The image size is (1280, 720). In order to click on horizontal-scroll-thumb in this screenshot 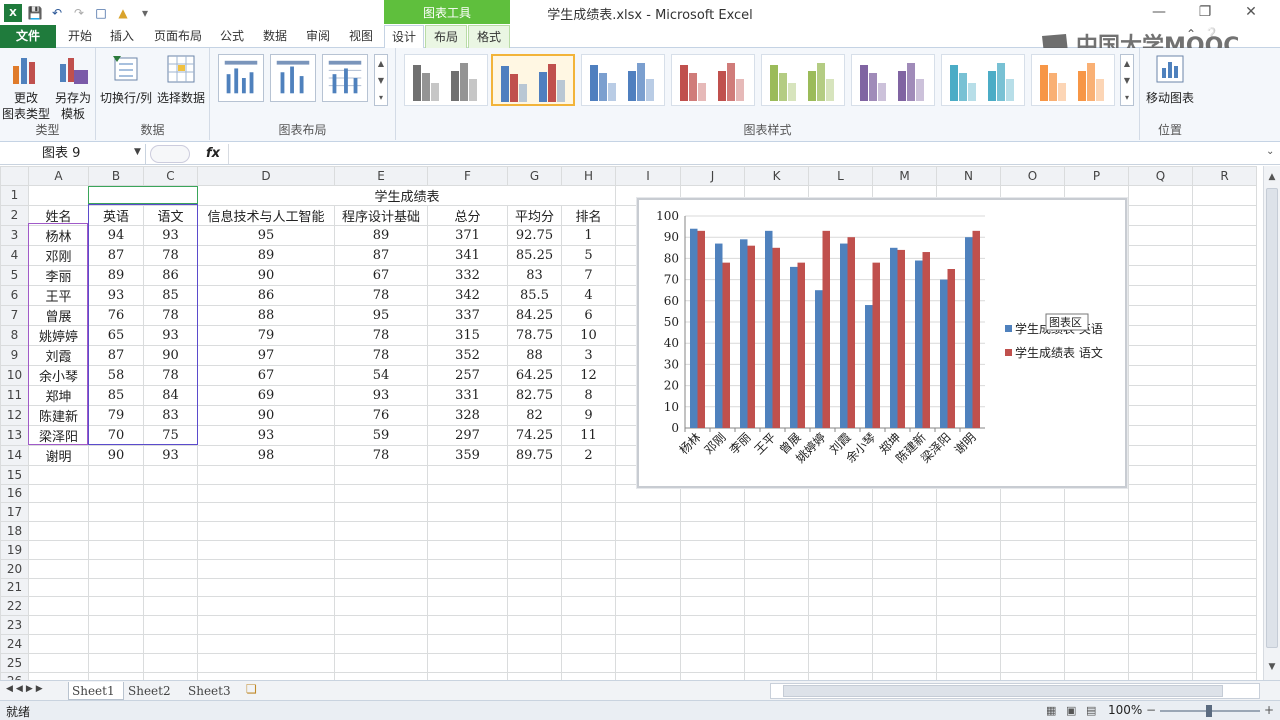, I will do `click(1003, 691)`.